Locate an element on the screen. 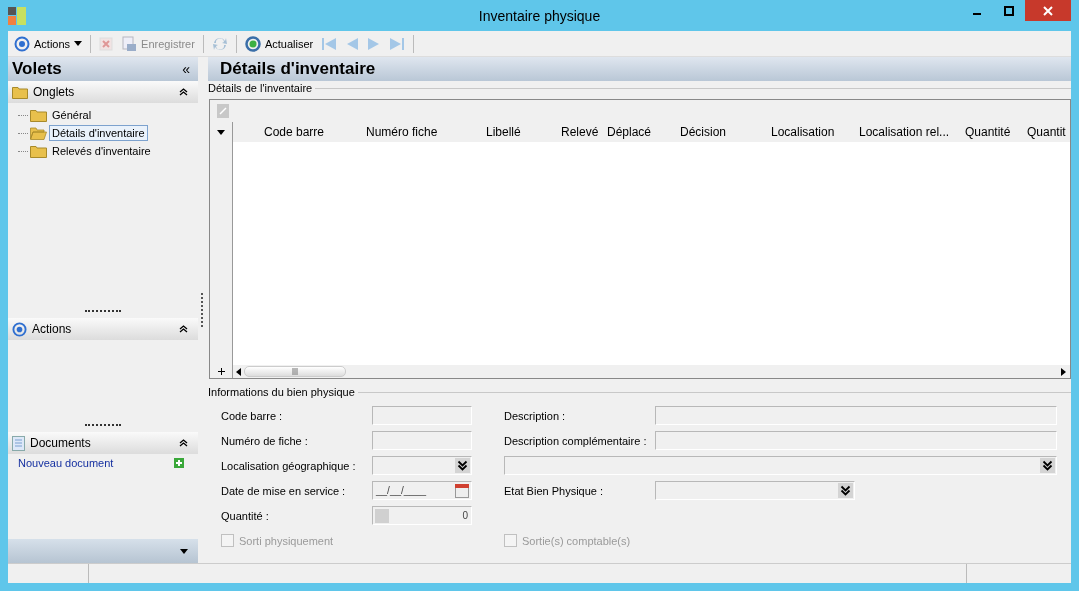 The image size is (1079, 591). column-header: Déplacé is located at coordinates (643, 132).